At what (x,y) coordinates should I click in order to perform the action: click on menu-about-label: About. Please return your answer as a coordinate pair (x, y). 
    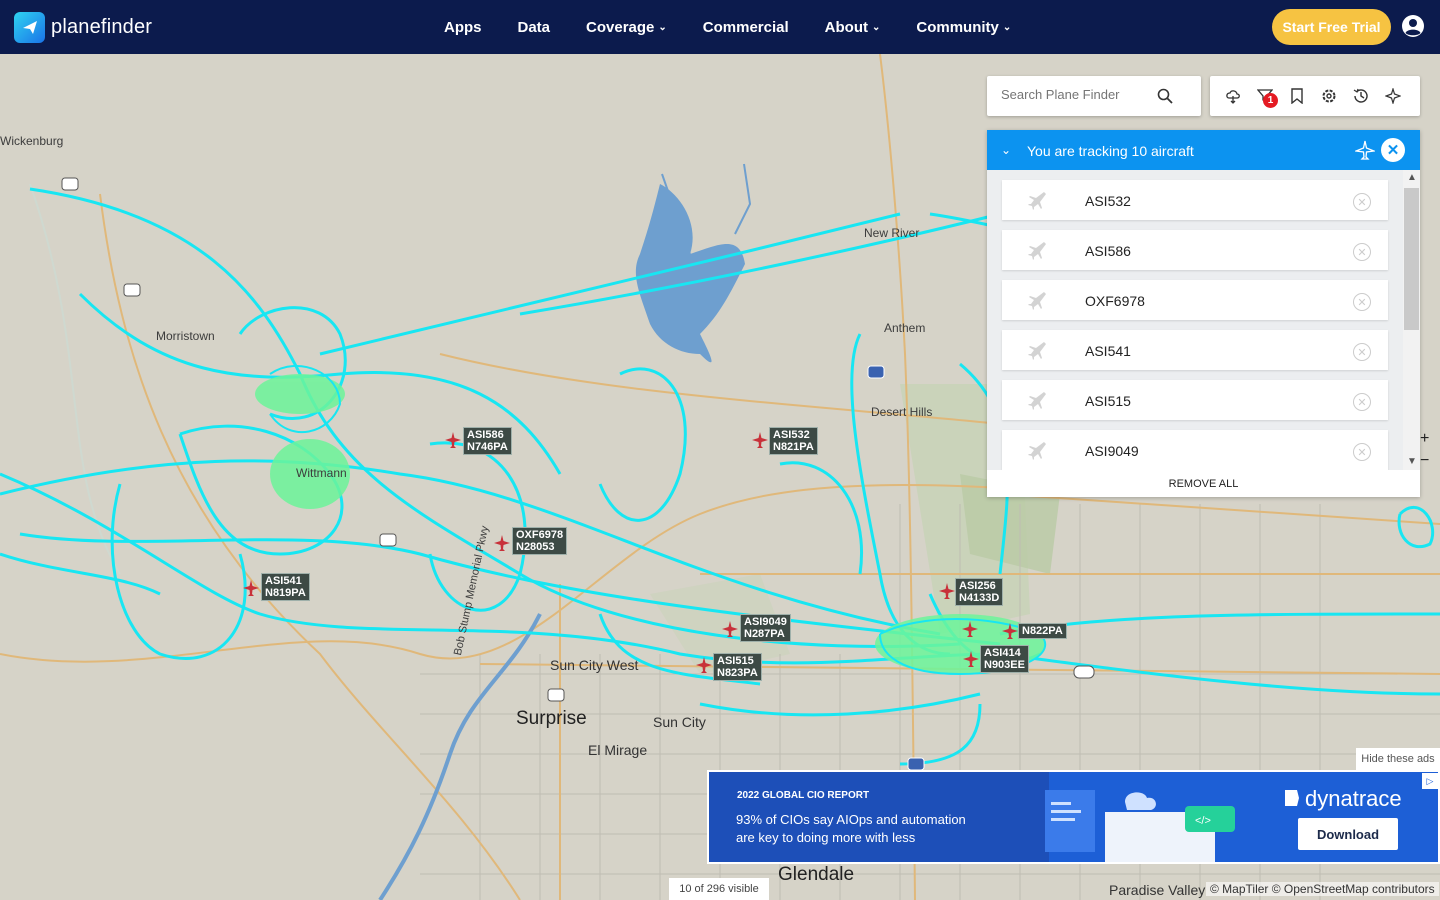
    Looking at the image, I should click on (846, 27).